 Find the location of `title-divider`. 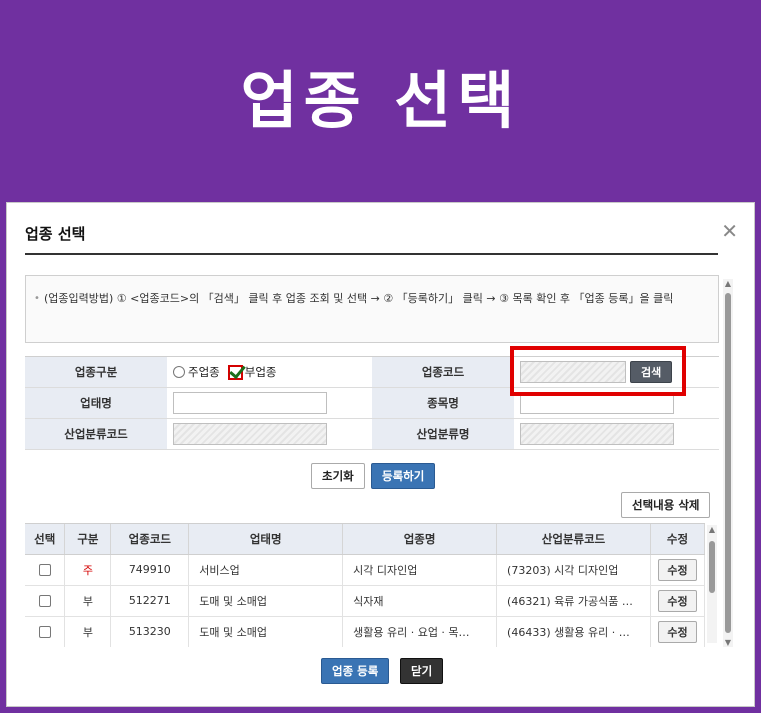

title-divider is located at coordinates (371, 254).